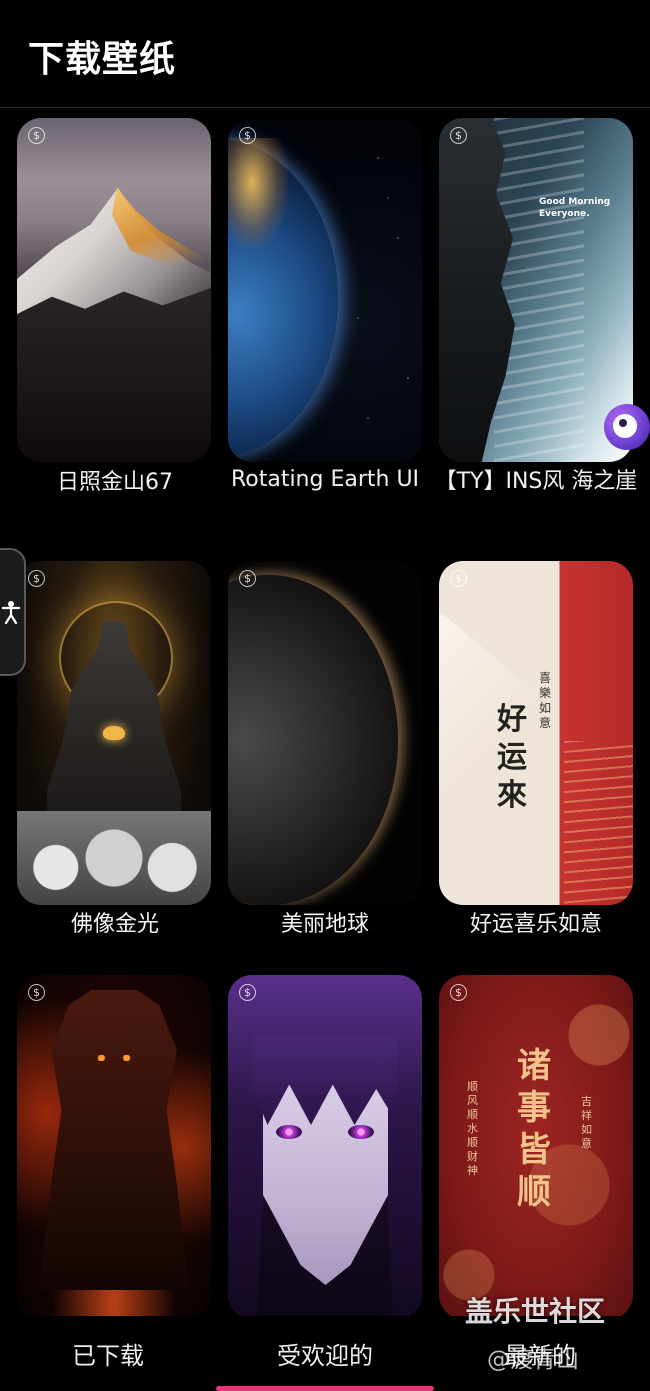 This screenshot has width=650, height=1391. Describe the element at coordinates (325, 480) in the screenshot. I see `wallpaper-label: Rotating Earth UI` at that location.